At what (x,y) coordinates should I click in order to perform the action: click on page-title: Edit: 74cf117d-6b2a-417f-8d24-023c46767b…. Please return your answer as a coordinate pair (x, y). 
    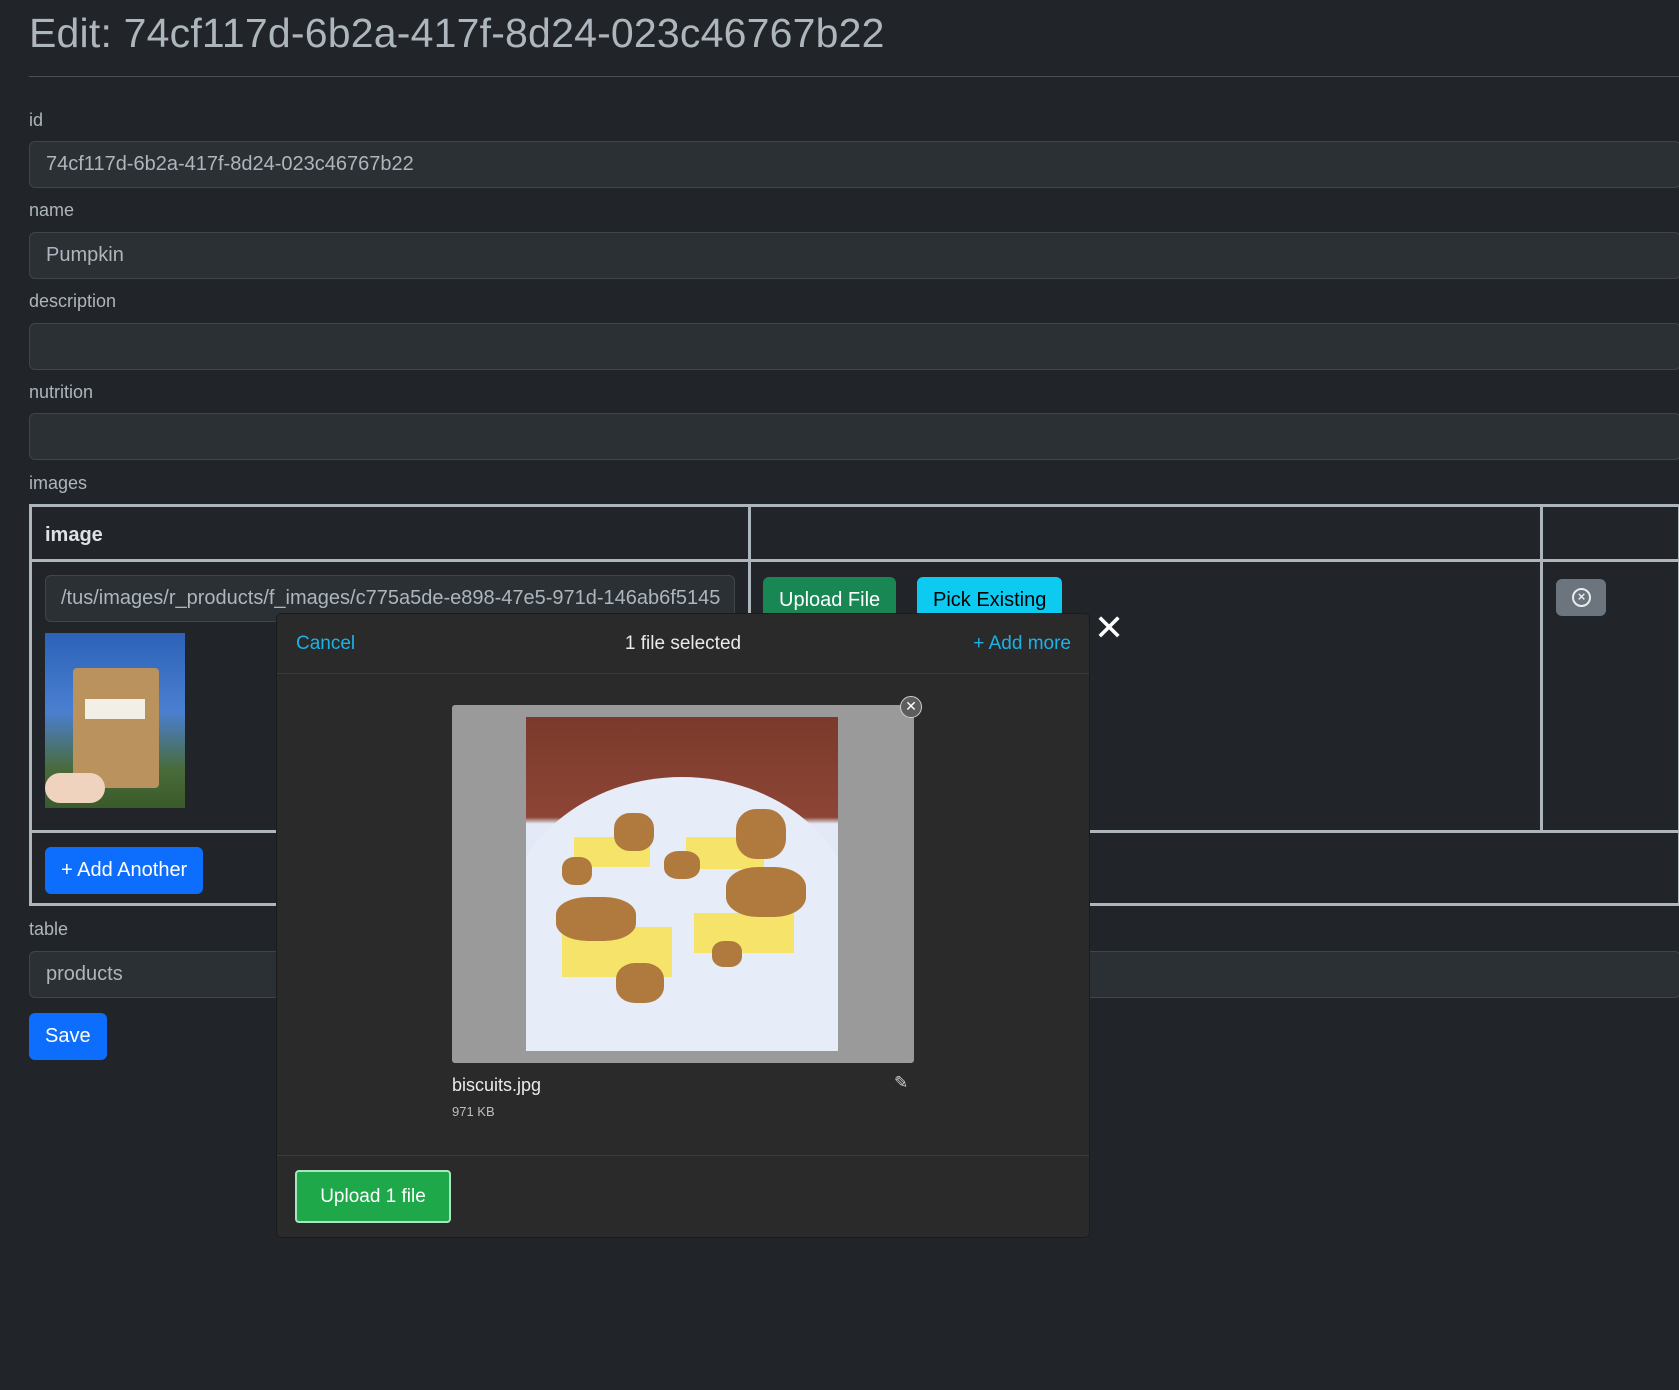
    Looking at the image, I should click on (457, 33).